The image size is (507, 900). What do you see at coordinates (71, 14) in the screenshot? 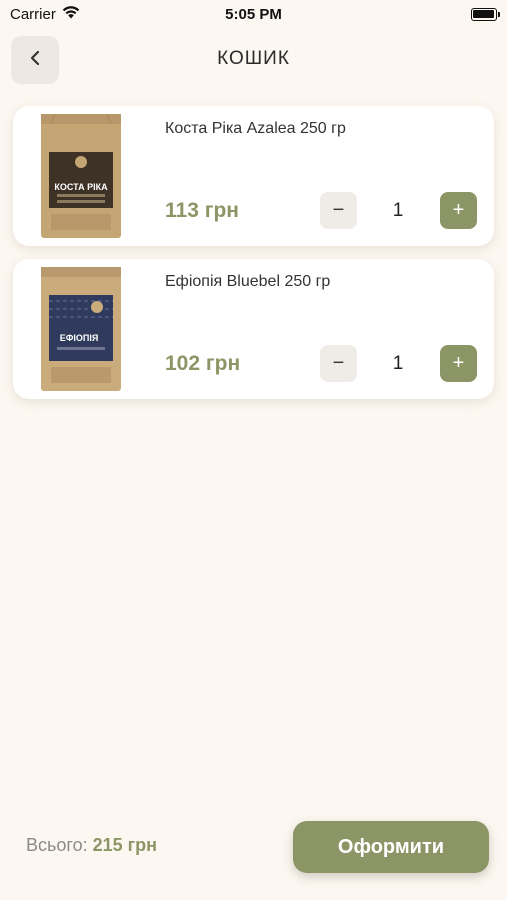
I see `wifi-icon` at bounding box center [71, 14].